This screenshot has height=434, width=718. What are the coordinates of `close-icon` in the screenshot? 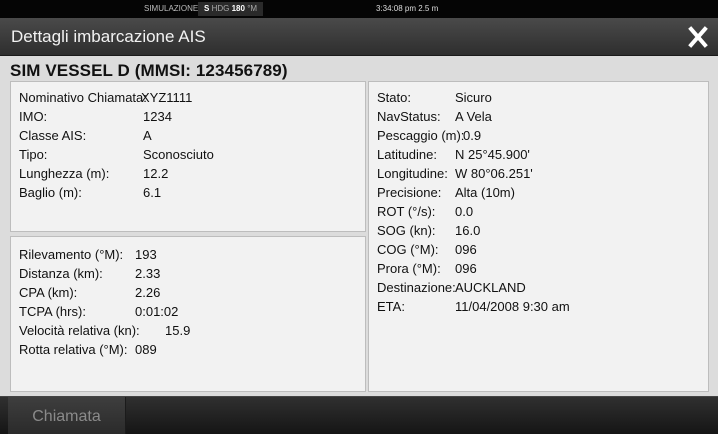 It's located at (698, 37).